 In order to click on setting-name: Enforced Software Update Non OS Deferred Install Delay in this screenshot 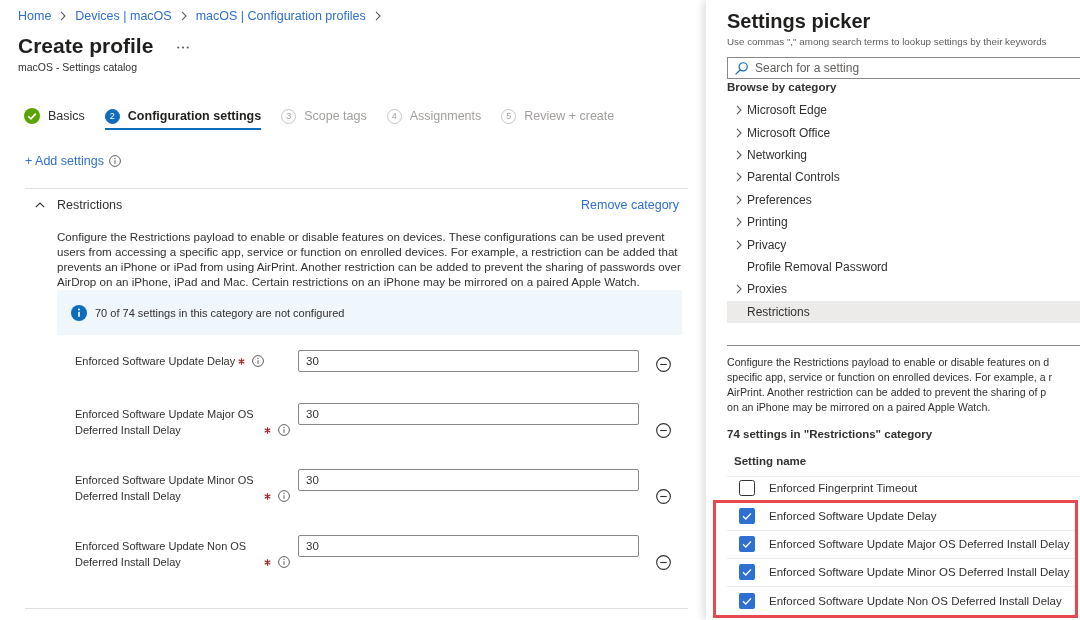, I will do `click(915, 600)`.